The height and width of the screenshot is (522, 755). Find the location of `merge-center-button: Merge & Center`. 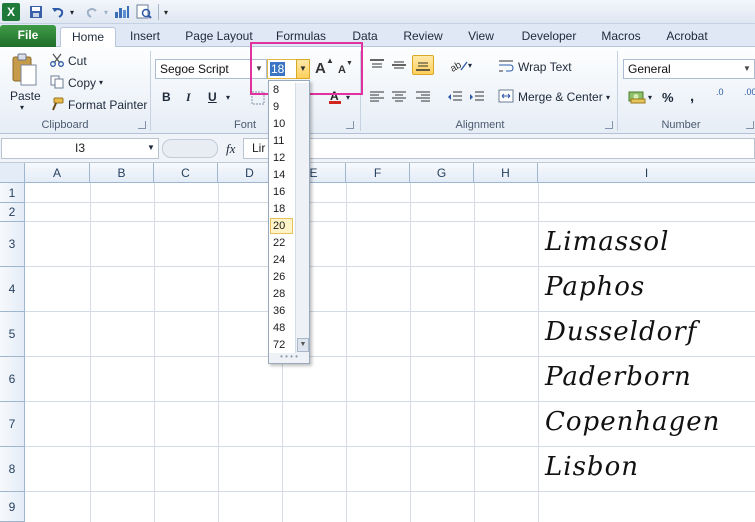

merge-center-button: Merge & Center is located at coordinates (560, 97).